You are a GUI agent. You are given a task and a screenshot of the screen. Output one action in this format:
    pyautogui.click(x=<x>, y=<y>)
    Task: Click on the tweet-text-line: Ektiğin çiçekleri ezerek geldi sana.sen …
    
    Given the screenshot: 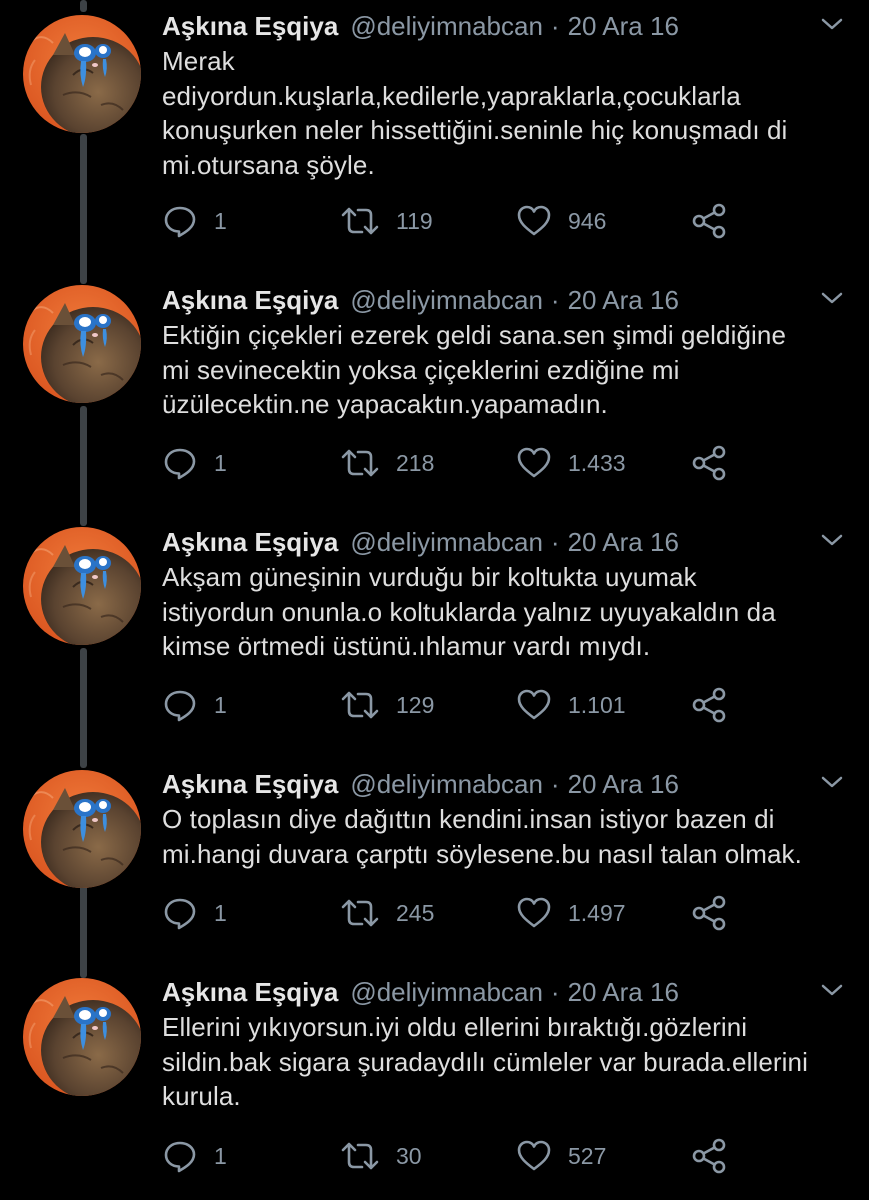 What is the action you would take?
    pyautogui.click(x=474, y=335)
    